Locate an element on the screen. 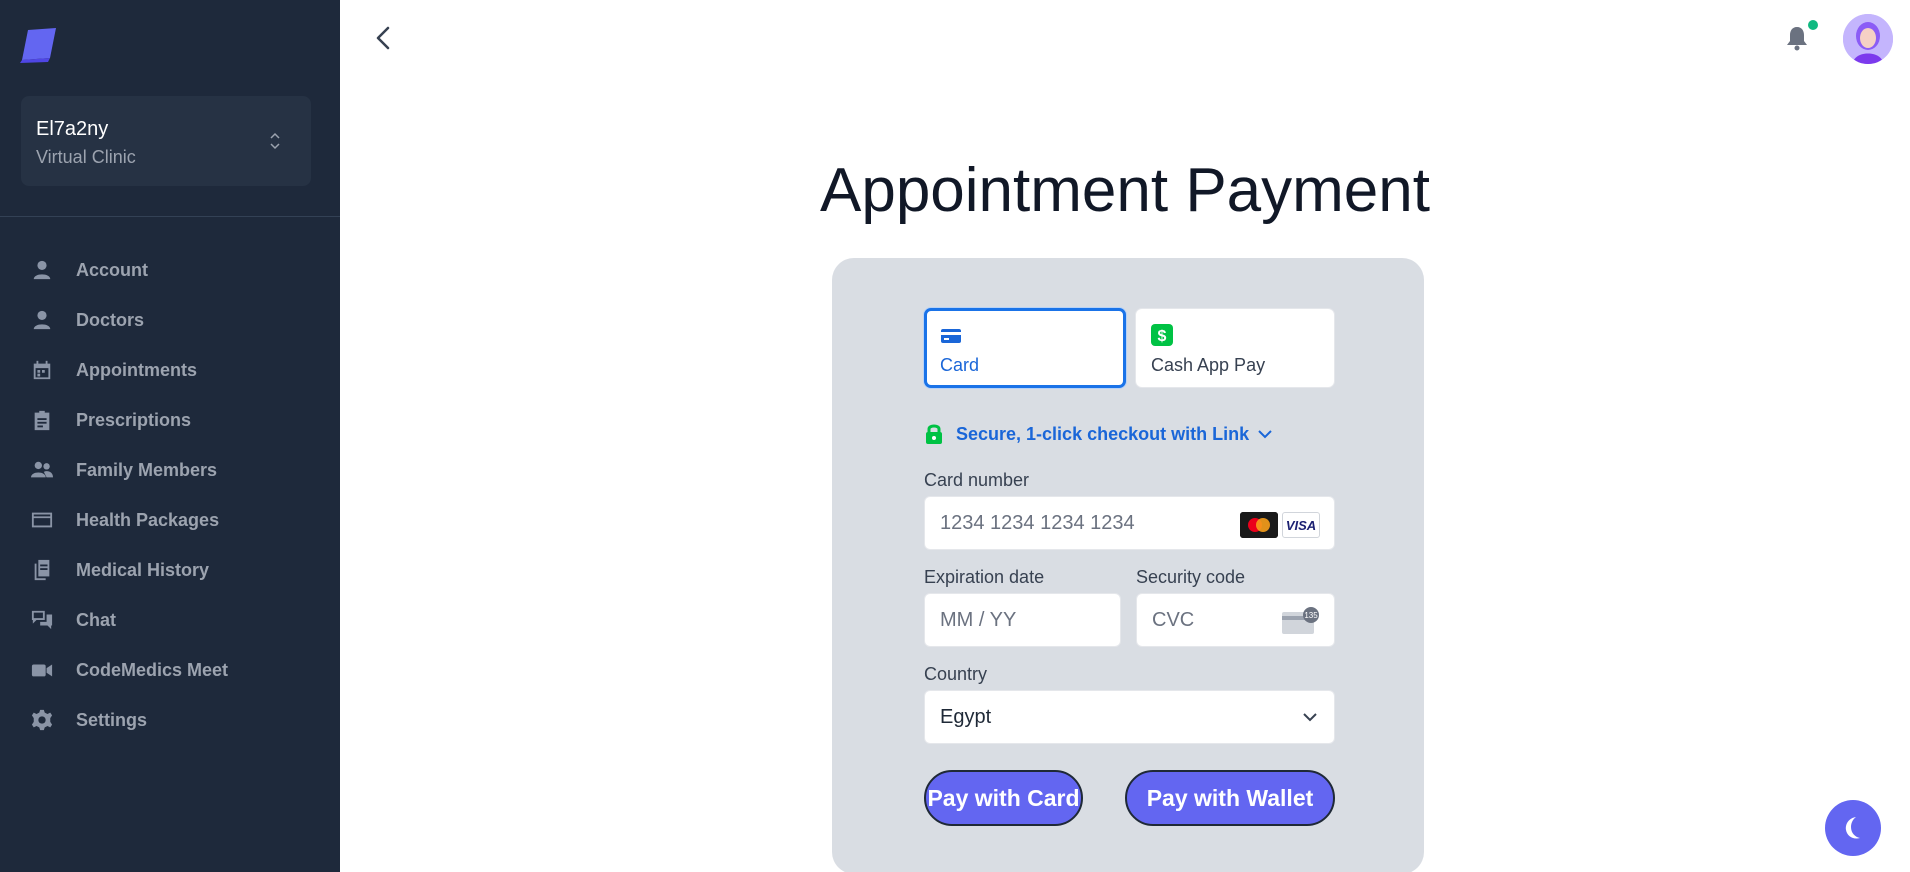 Image resolution: width=1910 pixels, height=872 pixels. card-number-input: 1234 1234 1234 1234 VISA is located at coordinates (1129, 523).